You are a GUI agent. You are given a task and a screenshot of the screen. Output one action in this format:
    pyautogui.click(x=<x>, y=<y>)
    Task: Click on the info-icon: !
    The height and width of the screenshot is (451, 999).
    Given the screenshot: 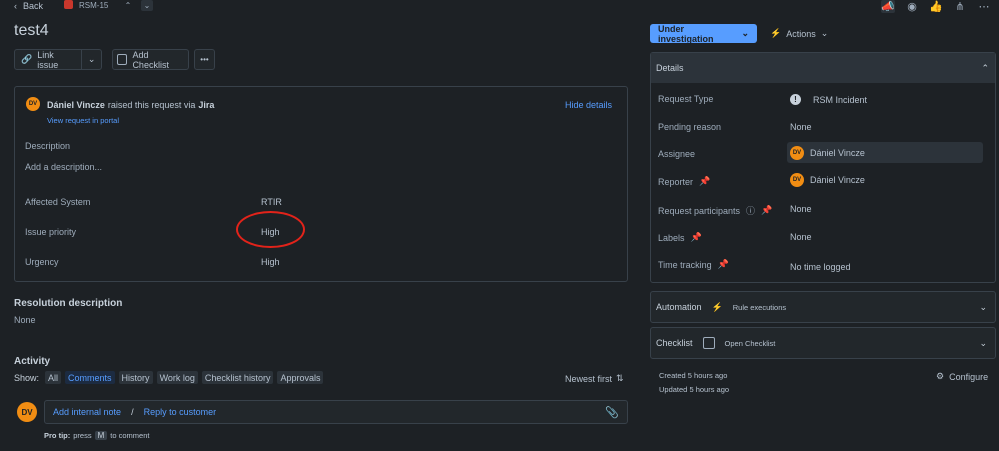 What is the action you would take?
    pyautogui.click(x=795, y=99)
    